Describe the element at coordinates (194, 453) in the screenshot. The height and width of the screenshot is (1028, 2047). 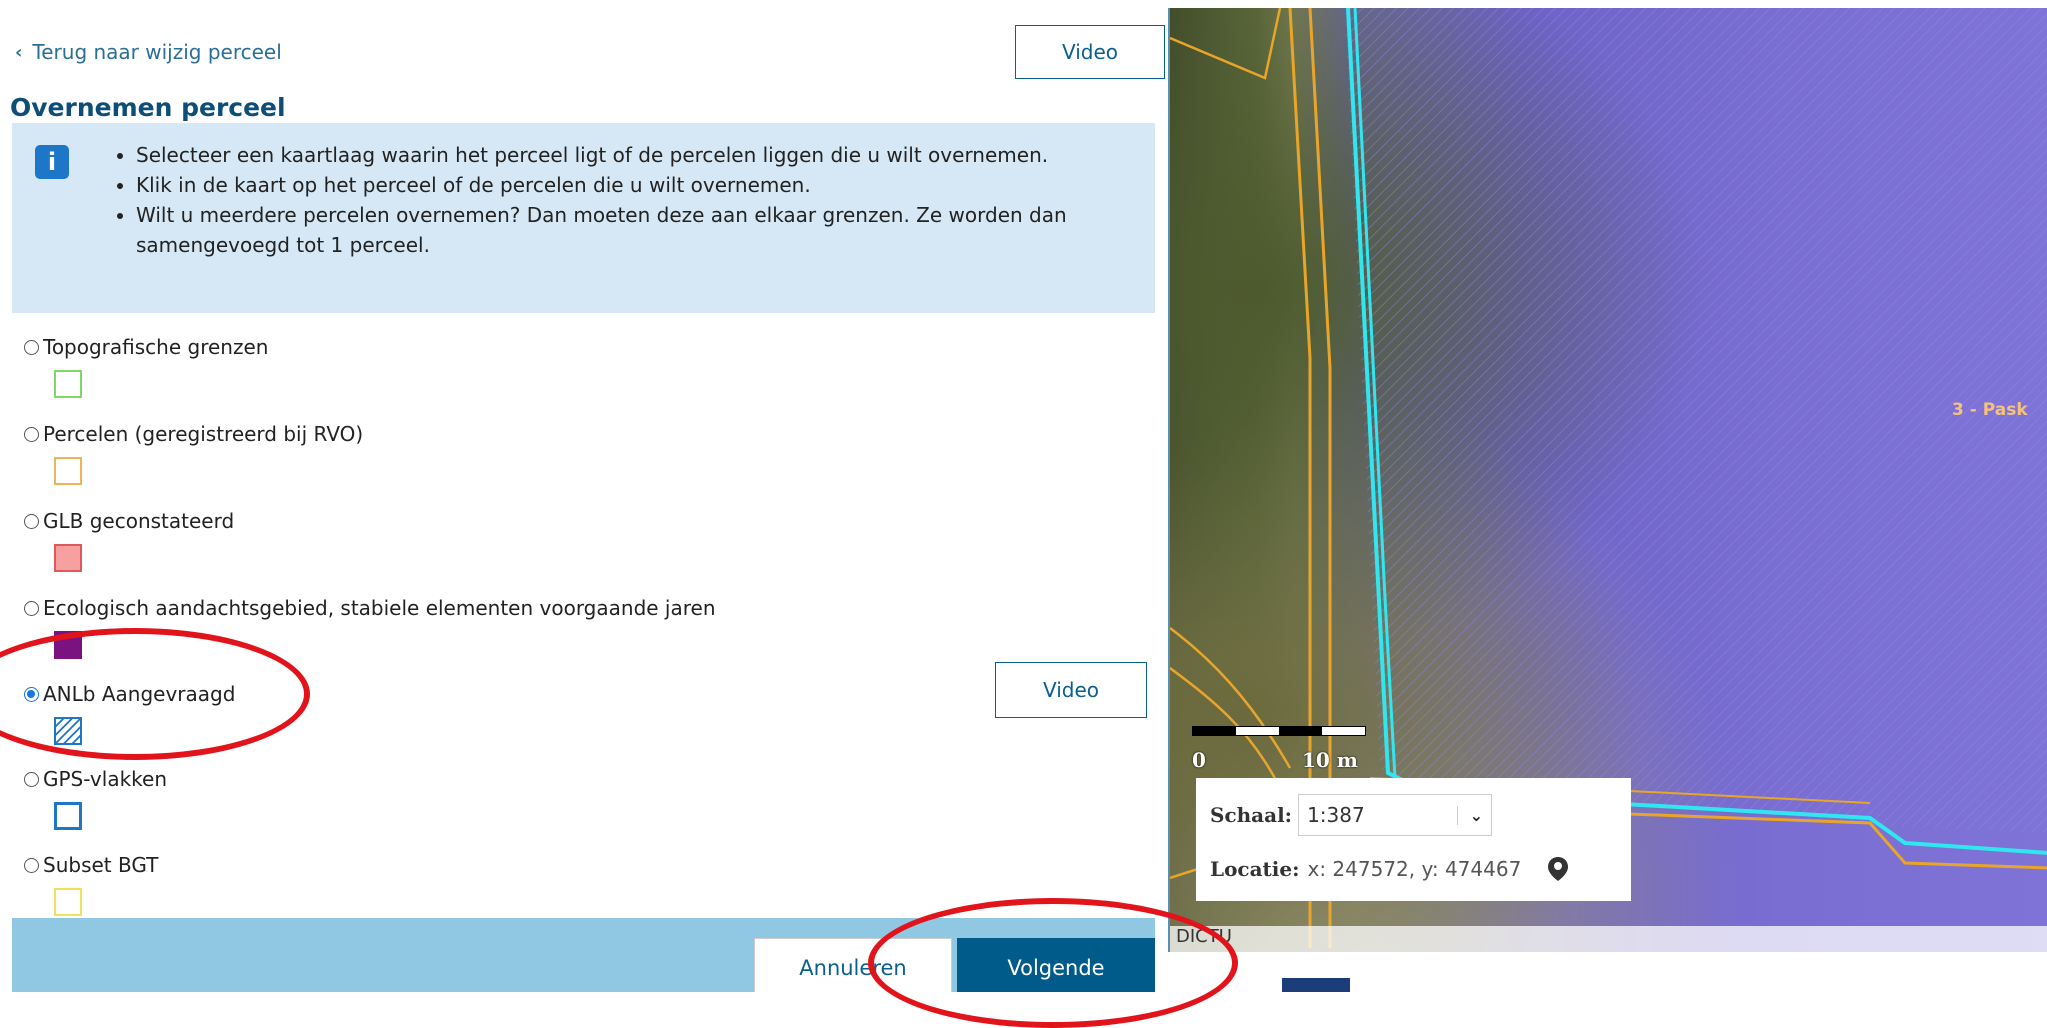
I see `layer-percelen-rvo: Percelen (geregistreerd bij RVO)` at that location.